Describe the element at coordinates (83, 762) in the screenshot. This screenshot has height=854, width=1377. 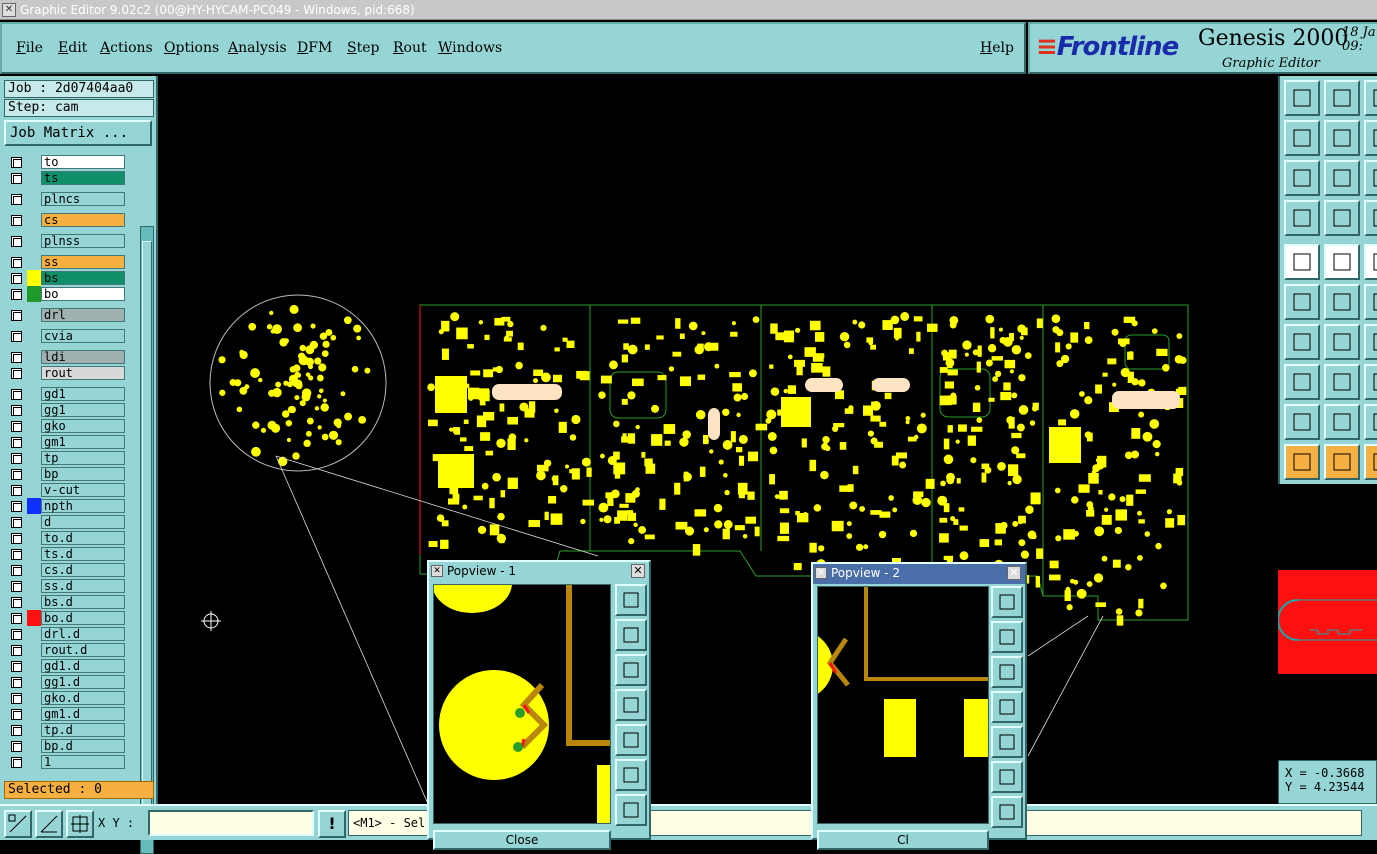
I see `layer-name: 1` at that location.